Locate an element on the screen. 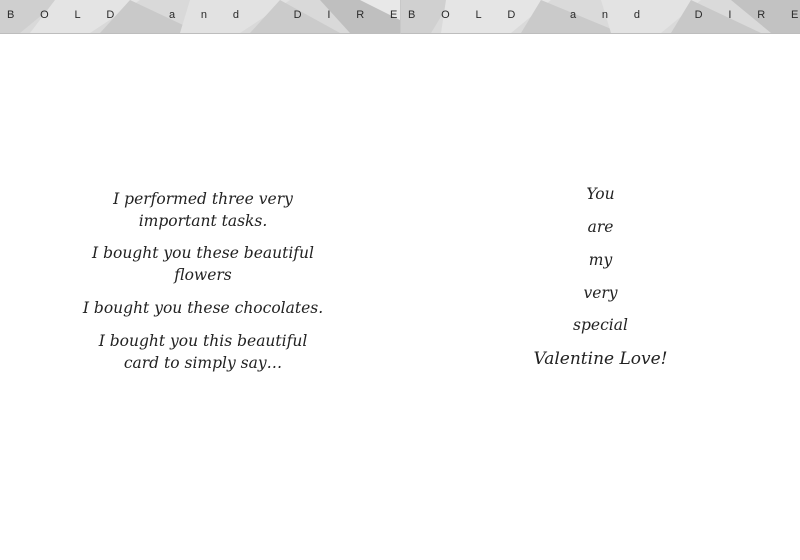 The image size is (800, 560). message-word-special: special is located at coordinates (600, 325).